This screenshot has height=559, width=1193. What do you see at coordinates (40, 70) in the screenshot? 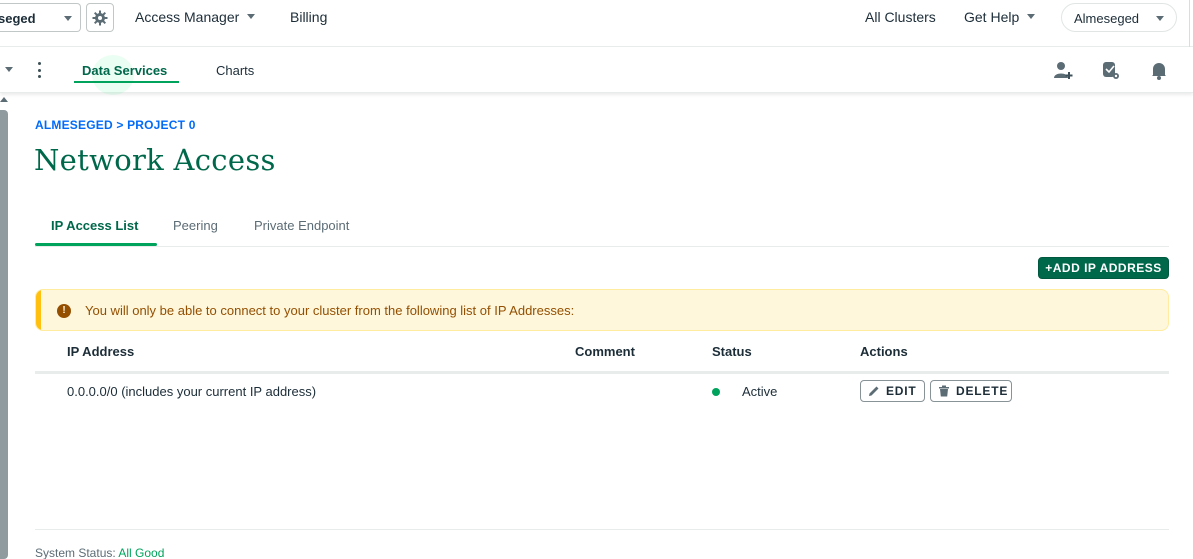
I see `more-options-icon` at bounding box center [40, 70].